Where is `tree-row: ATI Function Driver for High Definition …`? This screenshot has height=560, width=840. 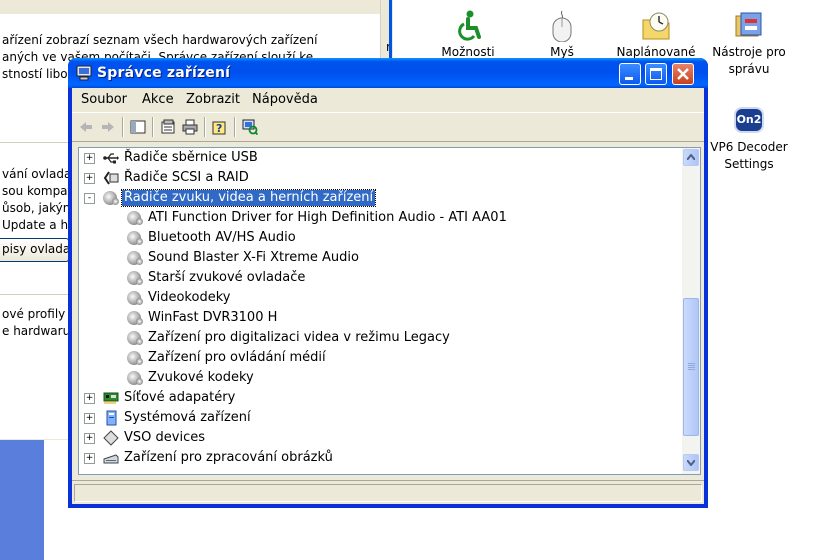
tree-row: ATI Function Driver for High Definition … is located at coordinates (379, 218).